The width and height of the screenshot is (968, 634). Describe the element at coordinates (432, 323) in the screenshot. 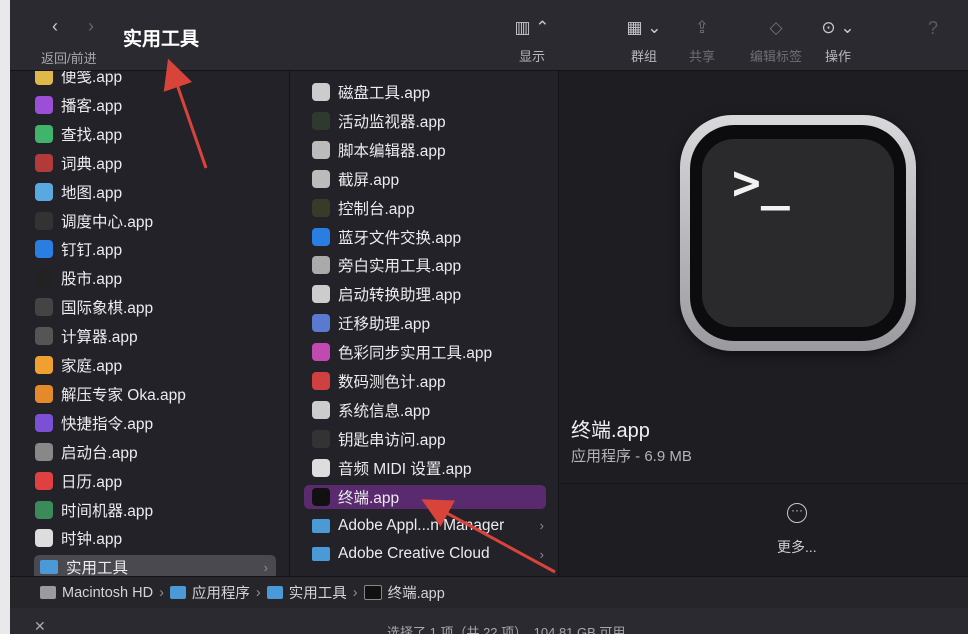

I see `list-item: 迁移助理.app` at that location.